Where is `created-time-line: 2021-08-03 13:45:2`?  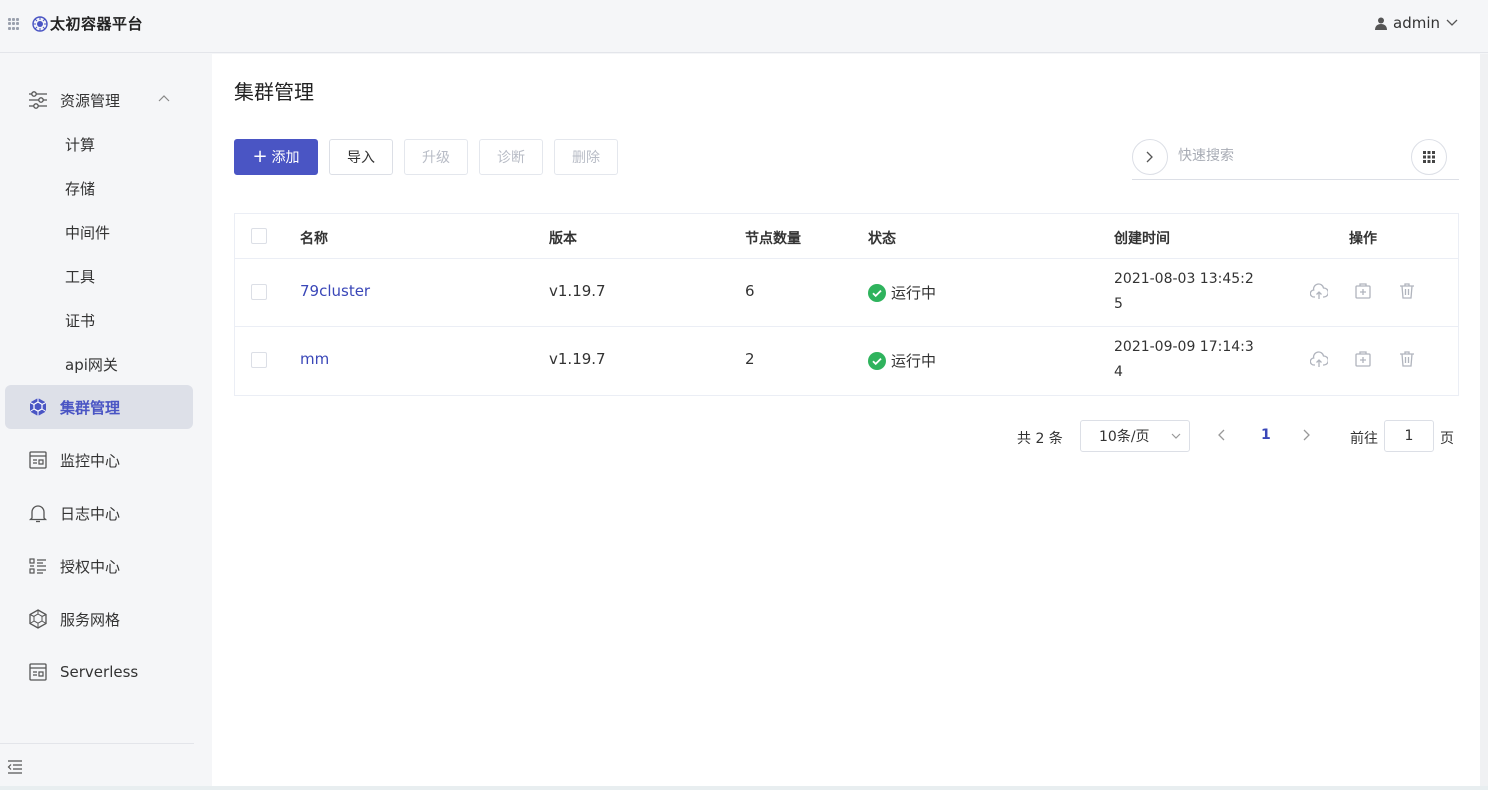
created-time-line: 2021-08-03 13:45:2 is located at coordinates (1184, 279).